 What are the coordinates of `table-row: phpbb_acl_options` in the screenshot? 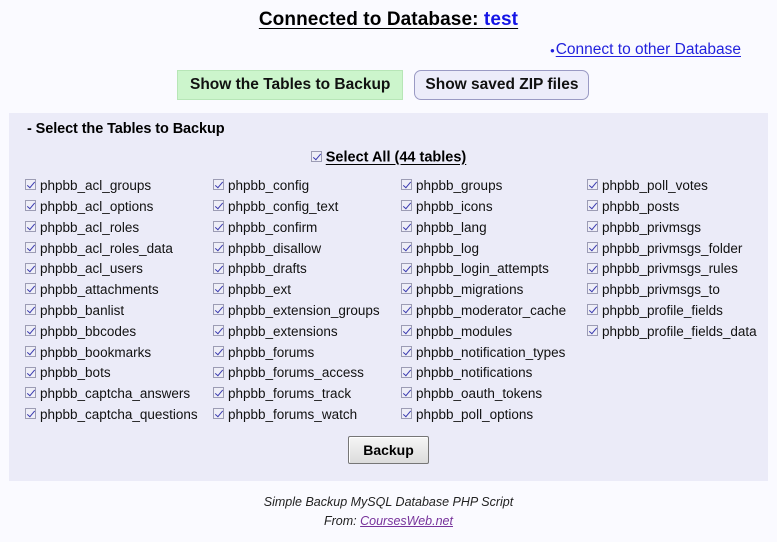 It's located at (119, 206).